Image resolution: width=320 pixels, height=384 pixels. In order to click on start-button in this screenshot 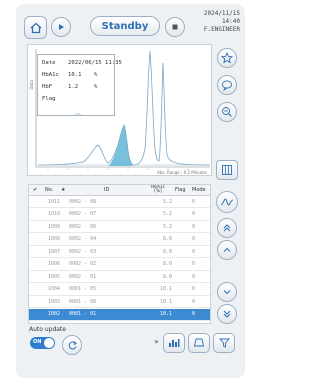, I will do `click(61, 27)`.